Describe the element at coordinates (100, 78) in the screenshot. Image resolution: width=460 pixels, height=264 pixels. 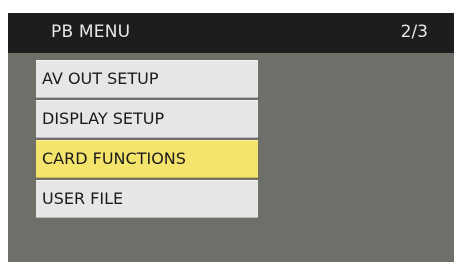
I see `menu-item-label: AV OUT SETUP` at that location.